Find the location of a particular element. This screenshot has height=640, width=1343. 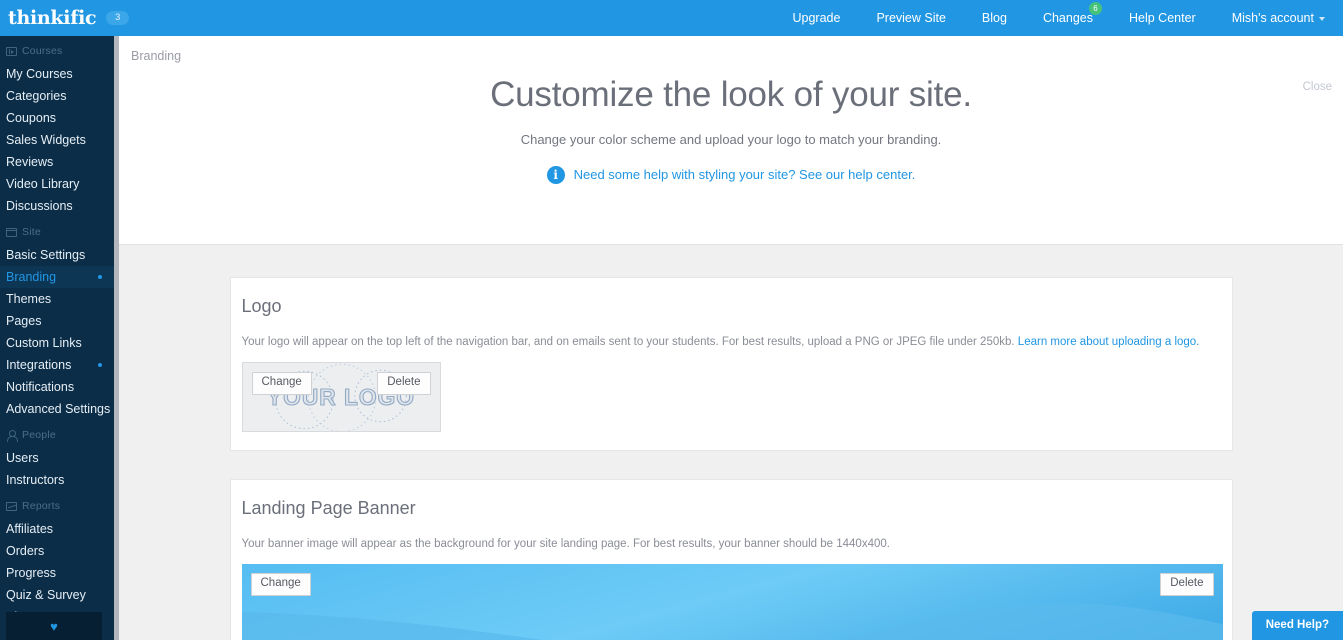

sidebar-item-custom-links: Custom Links is located at coordinates (57, 343).